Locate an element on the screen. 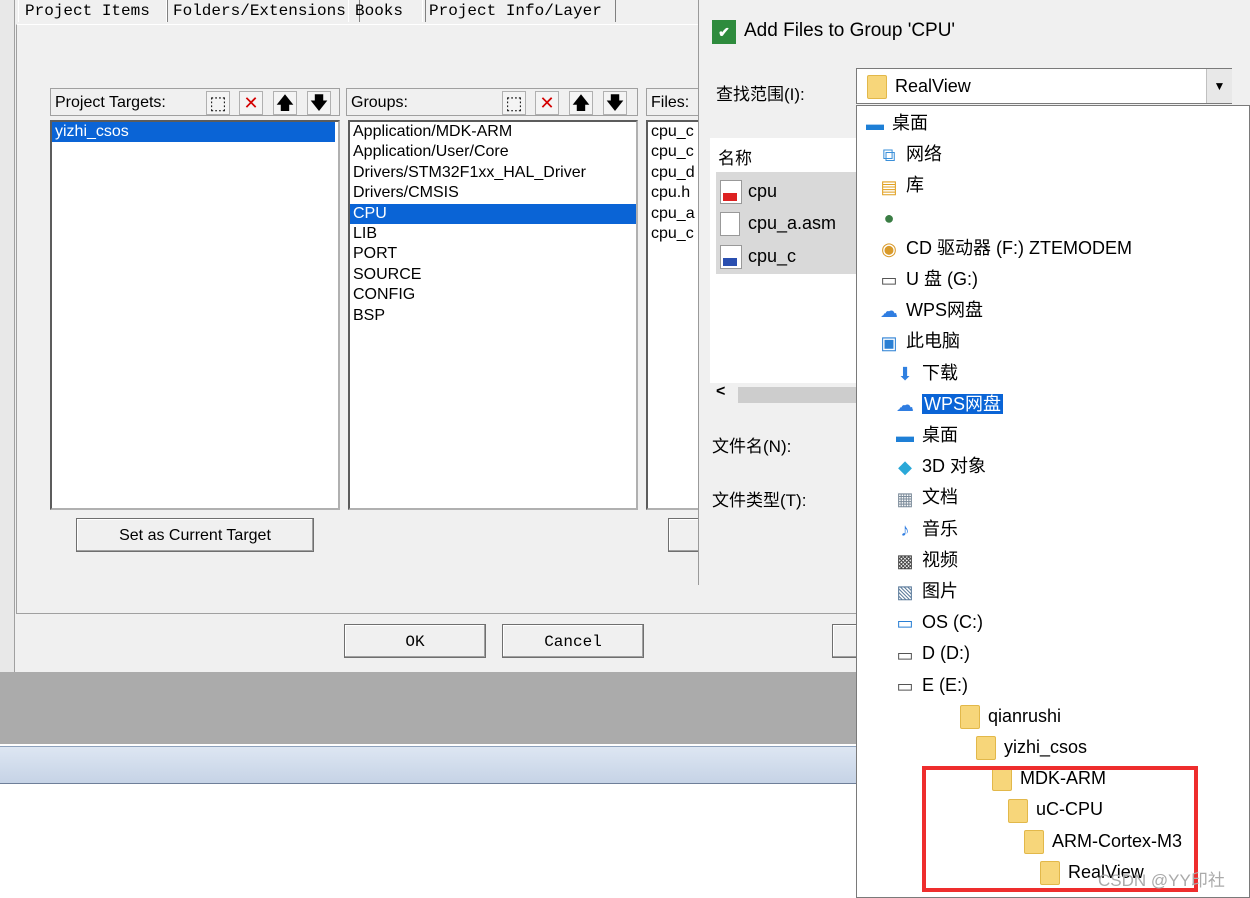 The image size is (1250, 898). dropdown-item-label: 3D 对象 is located at coordinates (954, 466).